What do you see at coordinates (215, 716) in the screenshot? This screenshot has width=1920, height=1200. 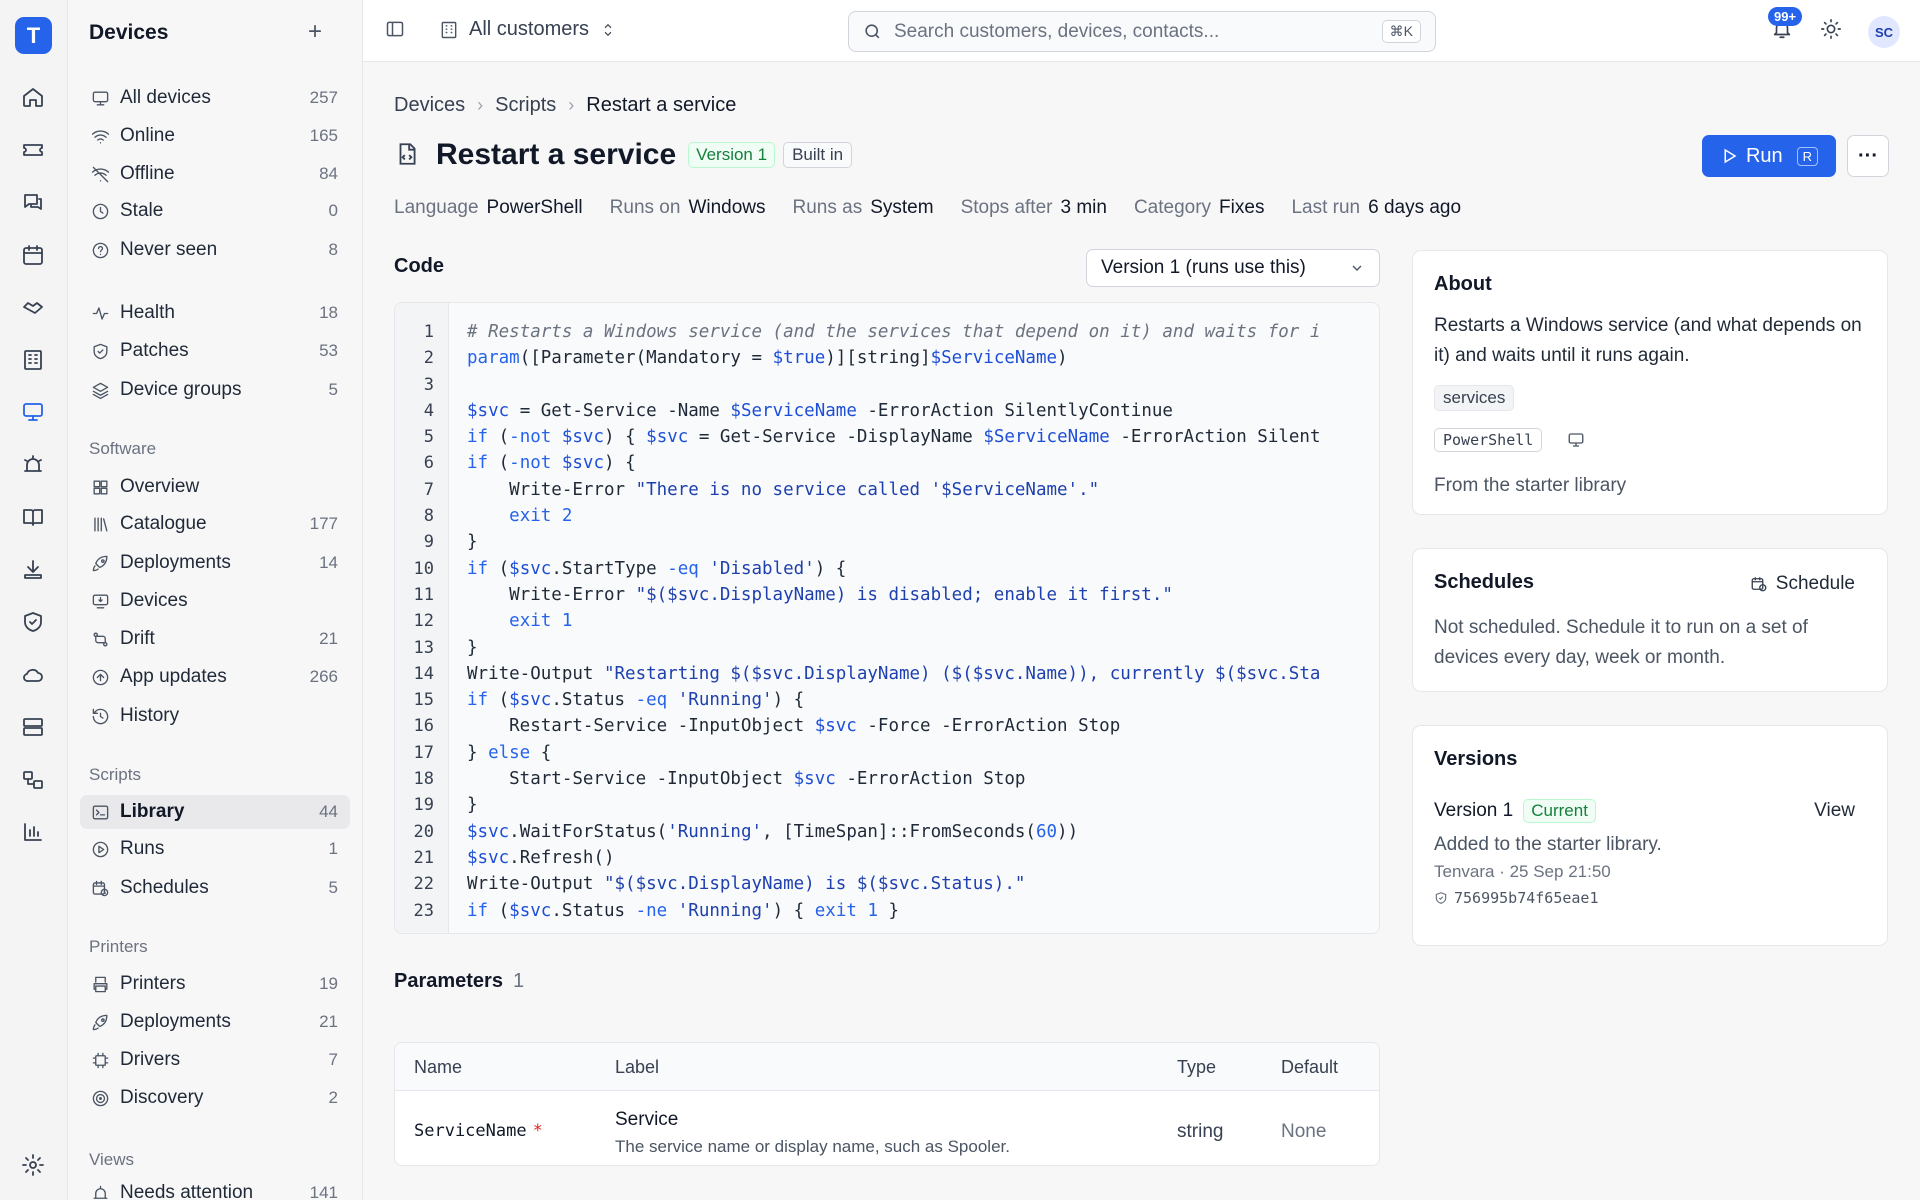 I see `sidebar-item-history: History` at bounding box center [215, 716].